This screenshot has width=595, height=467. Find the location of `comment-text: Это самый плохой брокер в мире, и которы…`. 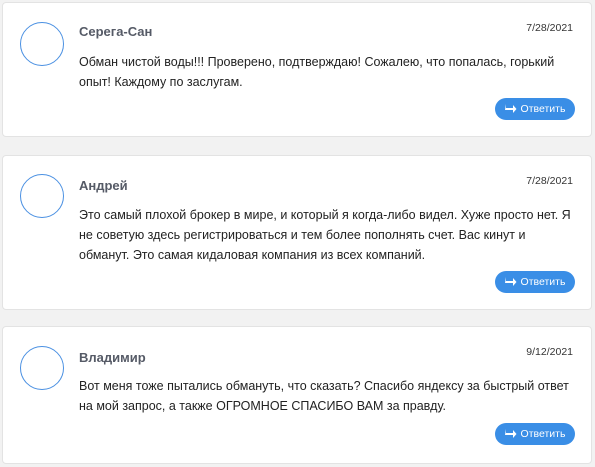

comment-text: Это самый плохой брокер в мире, и которы… is located at coordinates (325, 235).